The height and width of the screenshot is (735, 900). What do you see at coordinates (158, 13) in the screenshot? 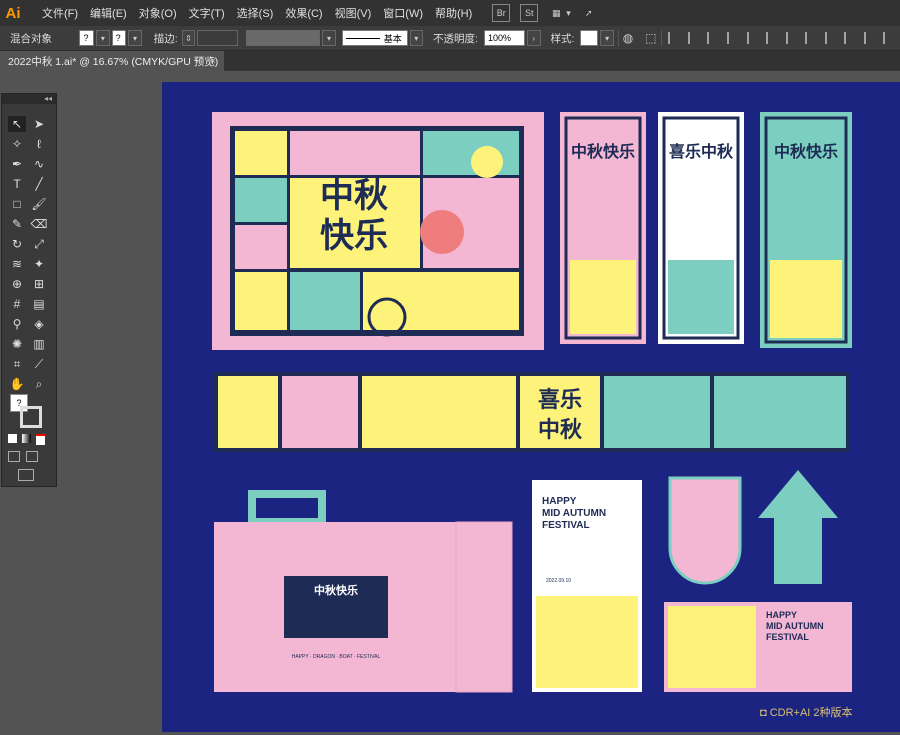
I see `menu-object: 对象(O)` at bounding box center [158, 13].